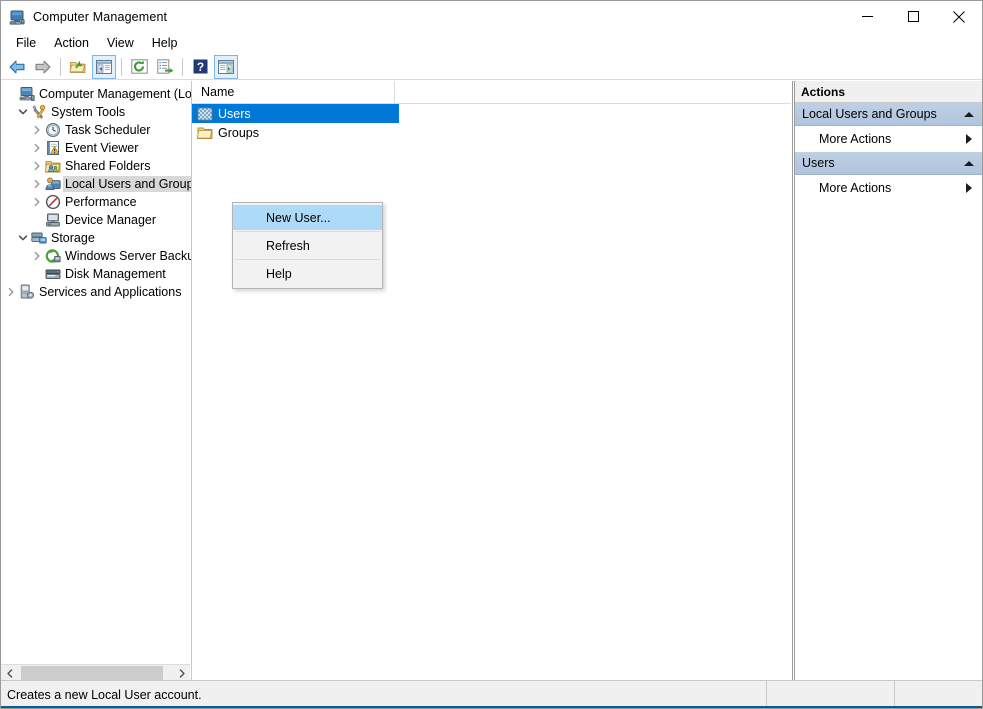  Describe the element at coordinates (53, 274) in the screenshot. I see `disk-management-icon` at that location.